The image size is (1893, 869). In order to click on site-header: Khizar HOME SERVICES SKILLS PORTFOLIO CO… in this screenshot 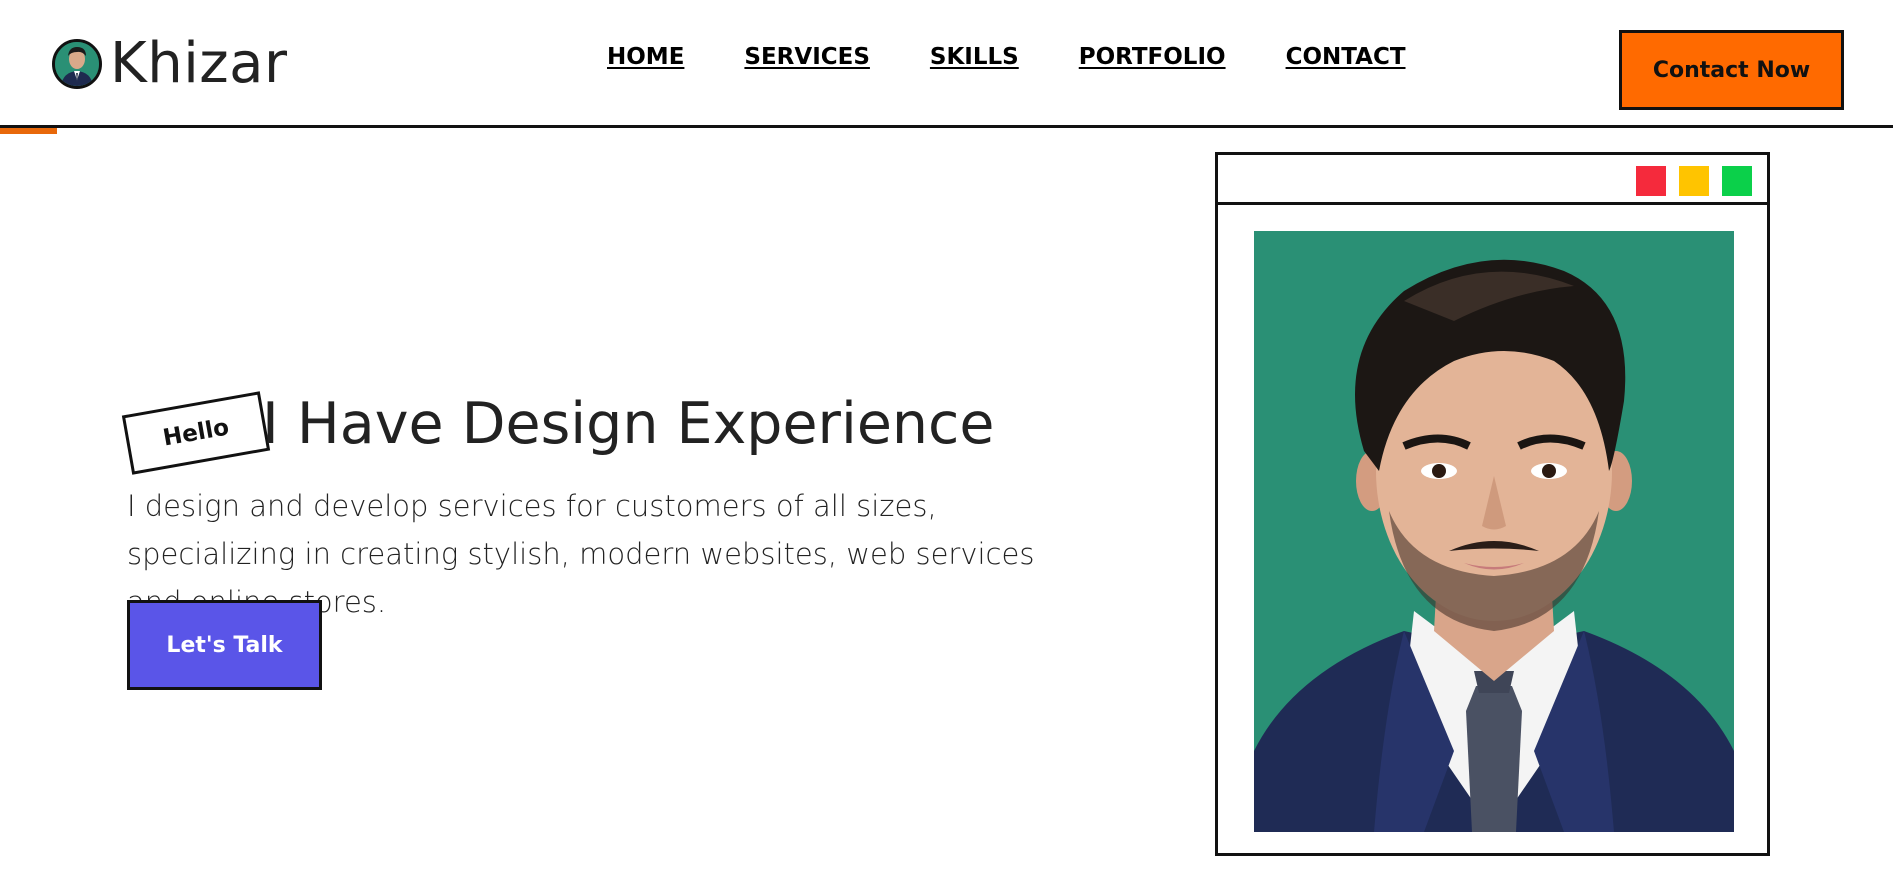, I will do `click(946, 64)`.